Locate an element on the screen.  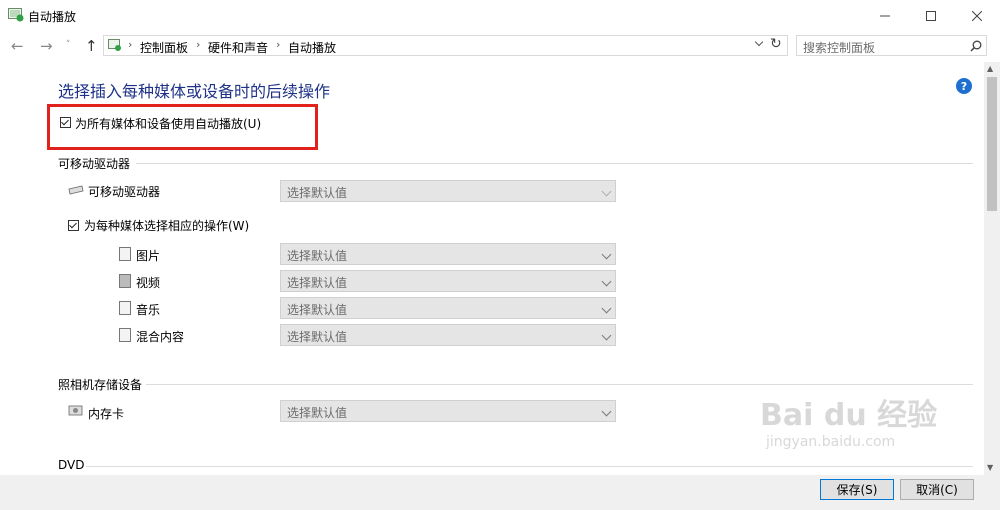
save-button: 保存(S) is located at coordinates (857, 489).